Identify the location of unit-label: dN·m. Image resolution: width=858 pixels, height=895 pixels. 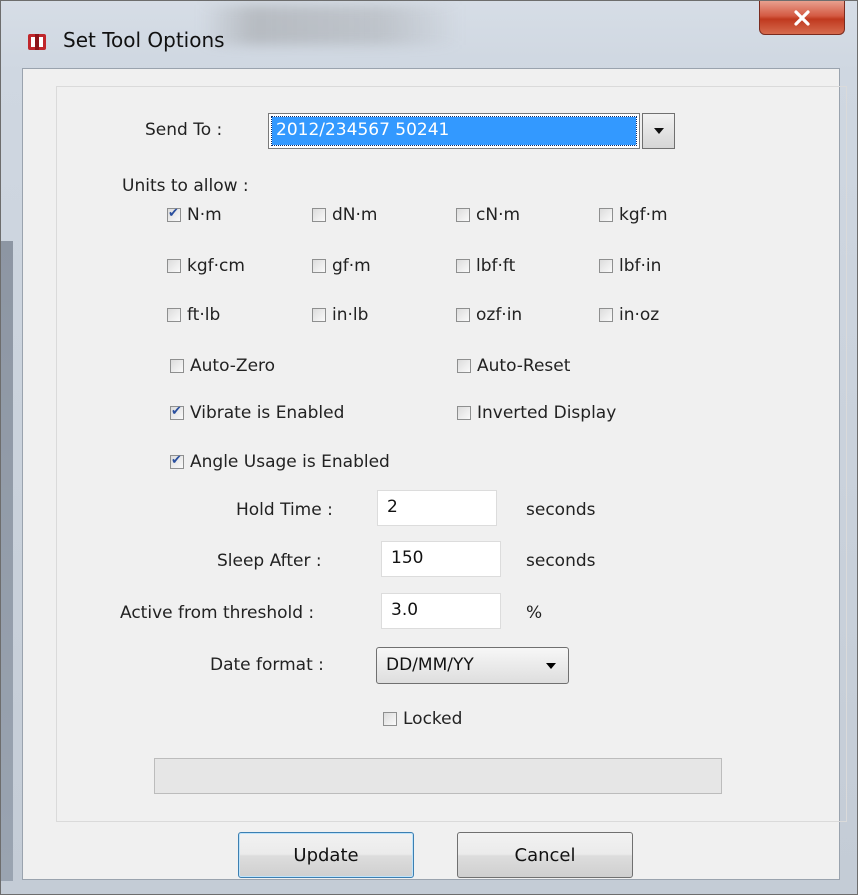
(355, 215).